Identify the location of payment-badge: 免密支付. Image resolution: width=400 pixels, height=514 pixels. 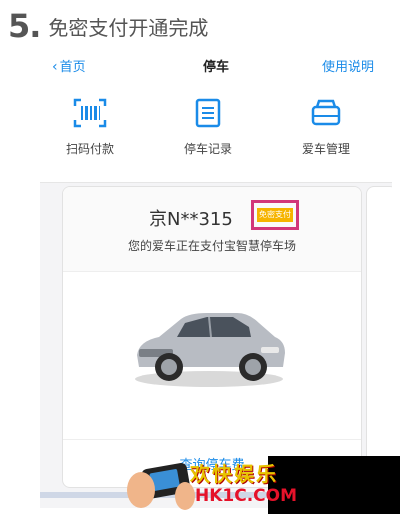
(275, 215).